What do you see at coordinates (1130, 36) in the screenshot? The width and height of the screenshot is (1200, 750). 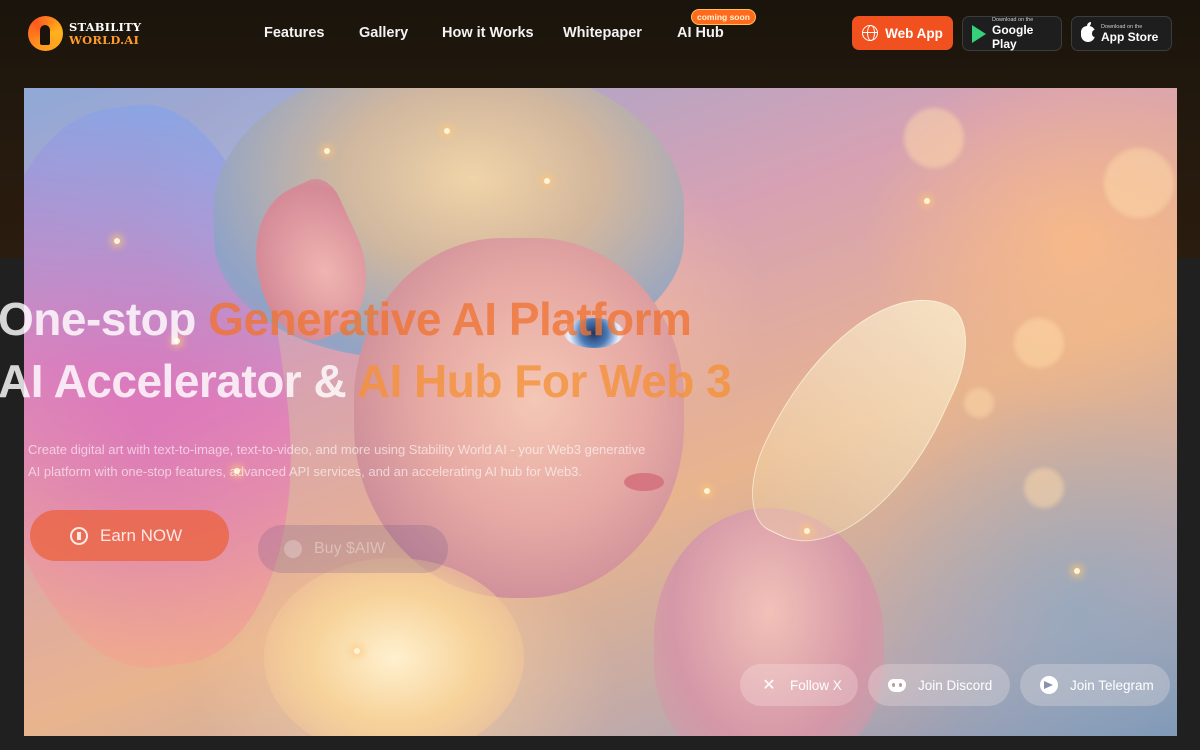 I see `app-store-label: App Store` at bounding box center [1130, 36].